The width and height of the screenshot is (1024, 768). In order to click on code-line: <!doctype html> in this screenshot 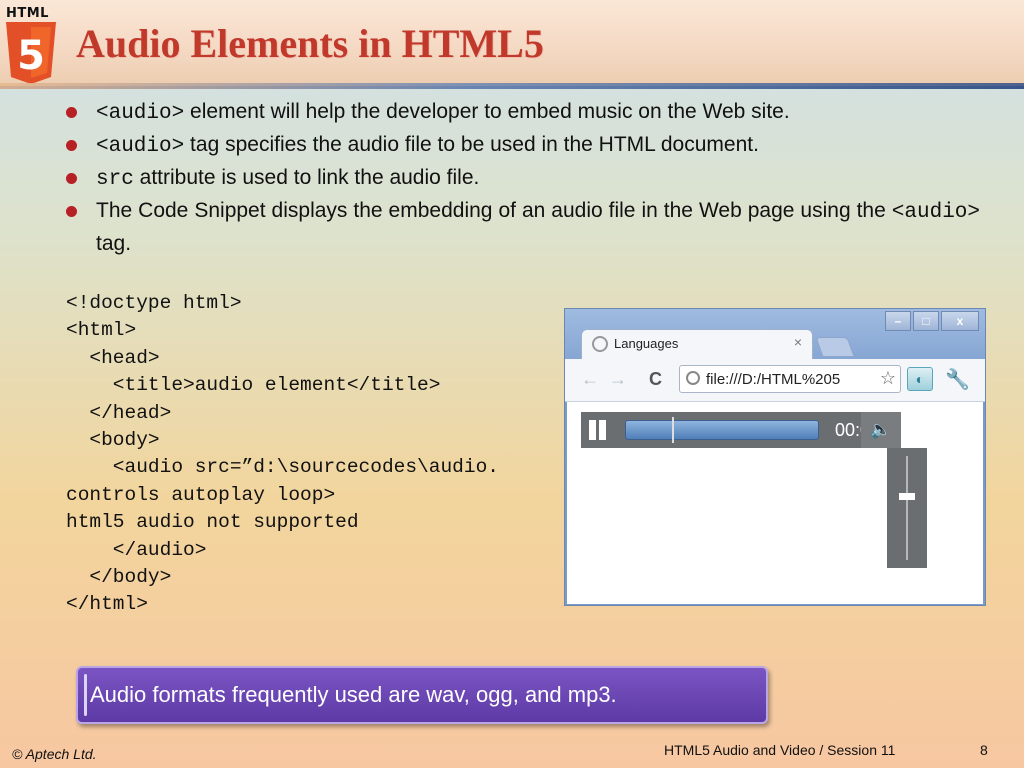, I will do `click(154, 303)`.